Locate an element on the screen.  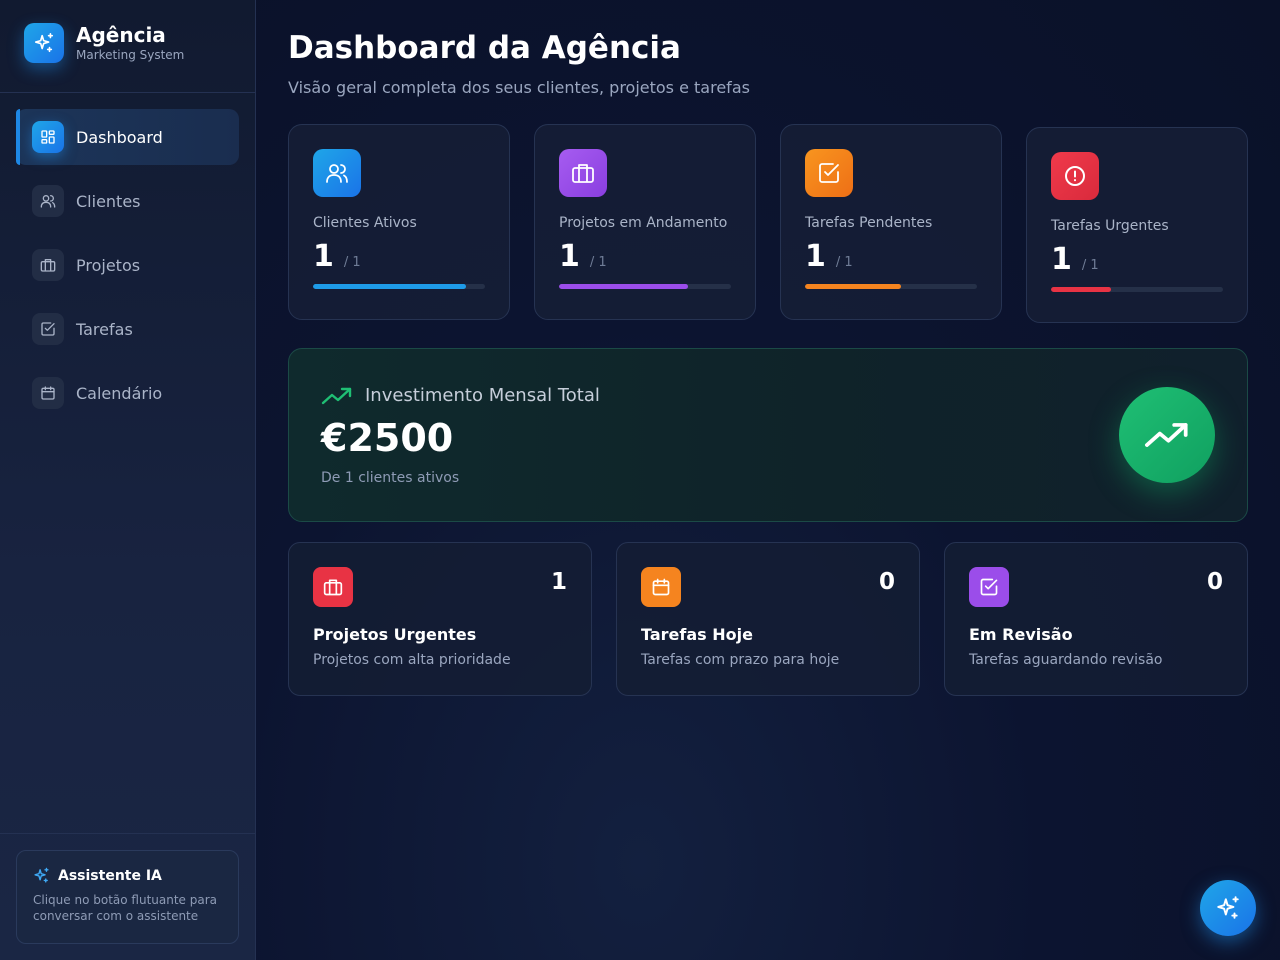
sidebar-item-dashboard: Dashboard is located at coordinates (127, 137).